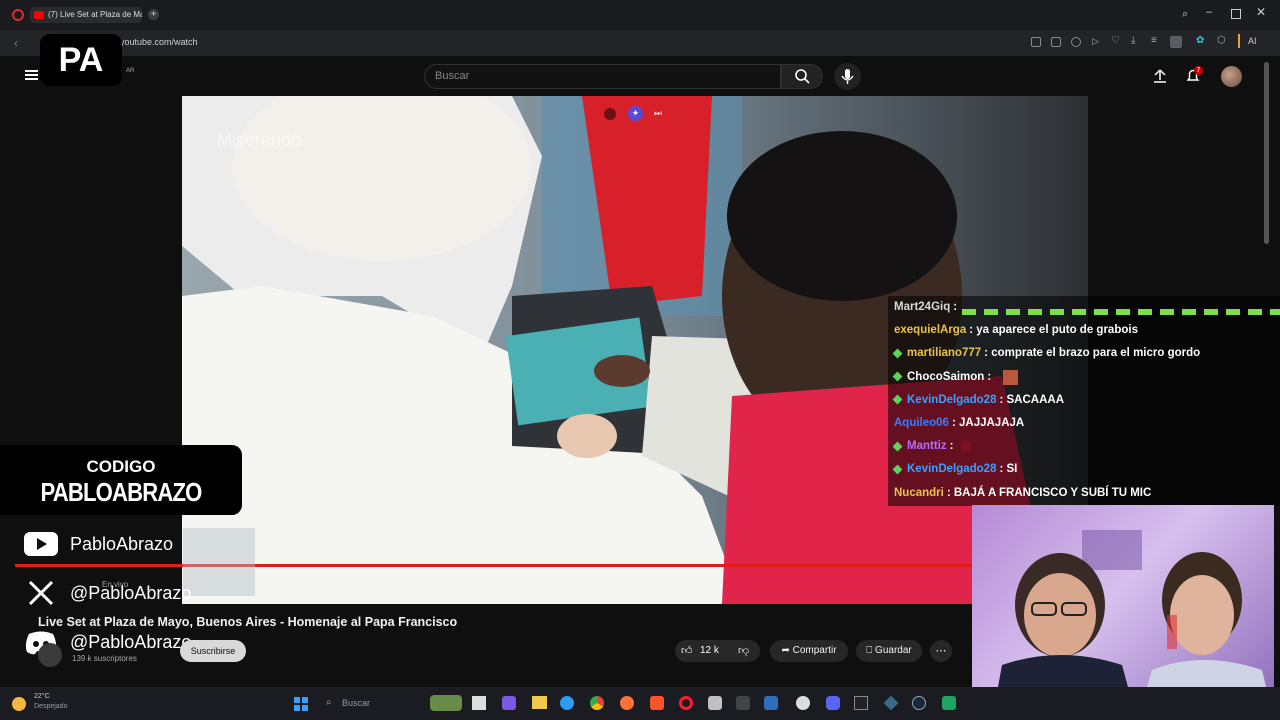 The height and width of the screenshot is (720, 1280). What do you see at coordinates (686, 703) in the screenshot?
I see `opera-icon` at bounding box center [686, 703].